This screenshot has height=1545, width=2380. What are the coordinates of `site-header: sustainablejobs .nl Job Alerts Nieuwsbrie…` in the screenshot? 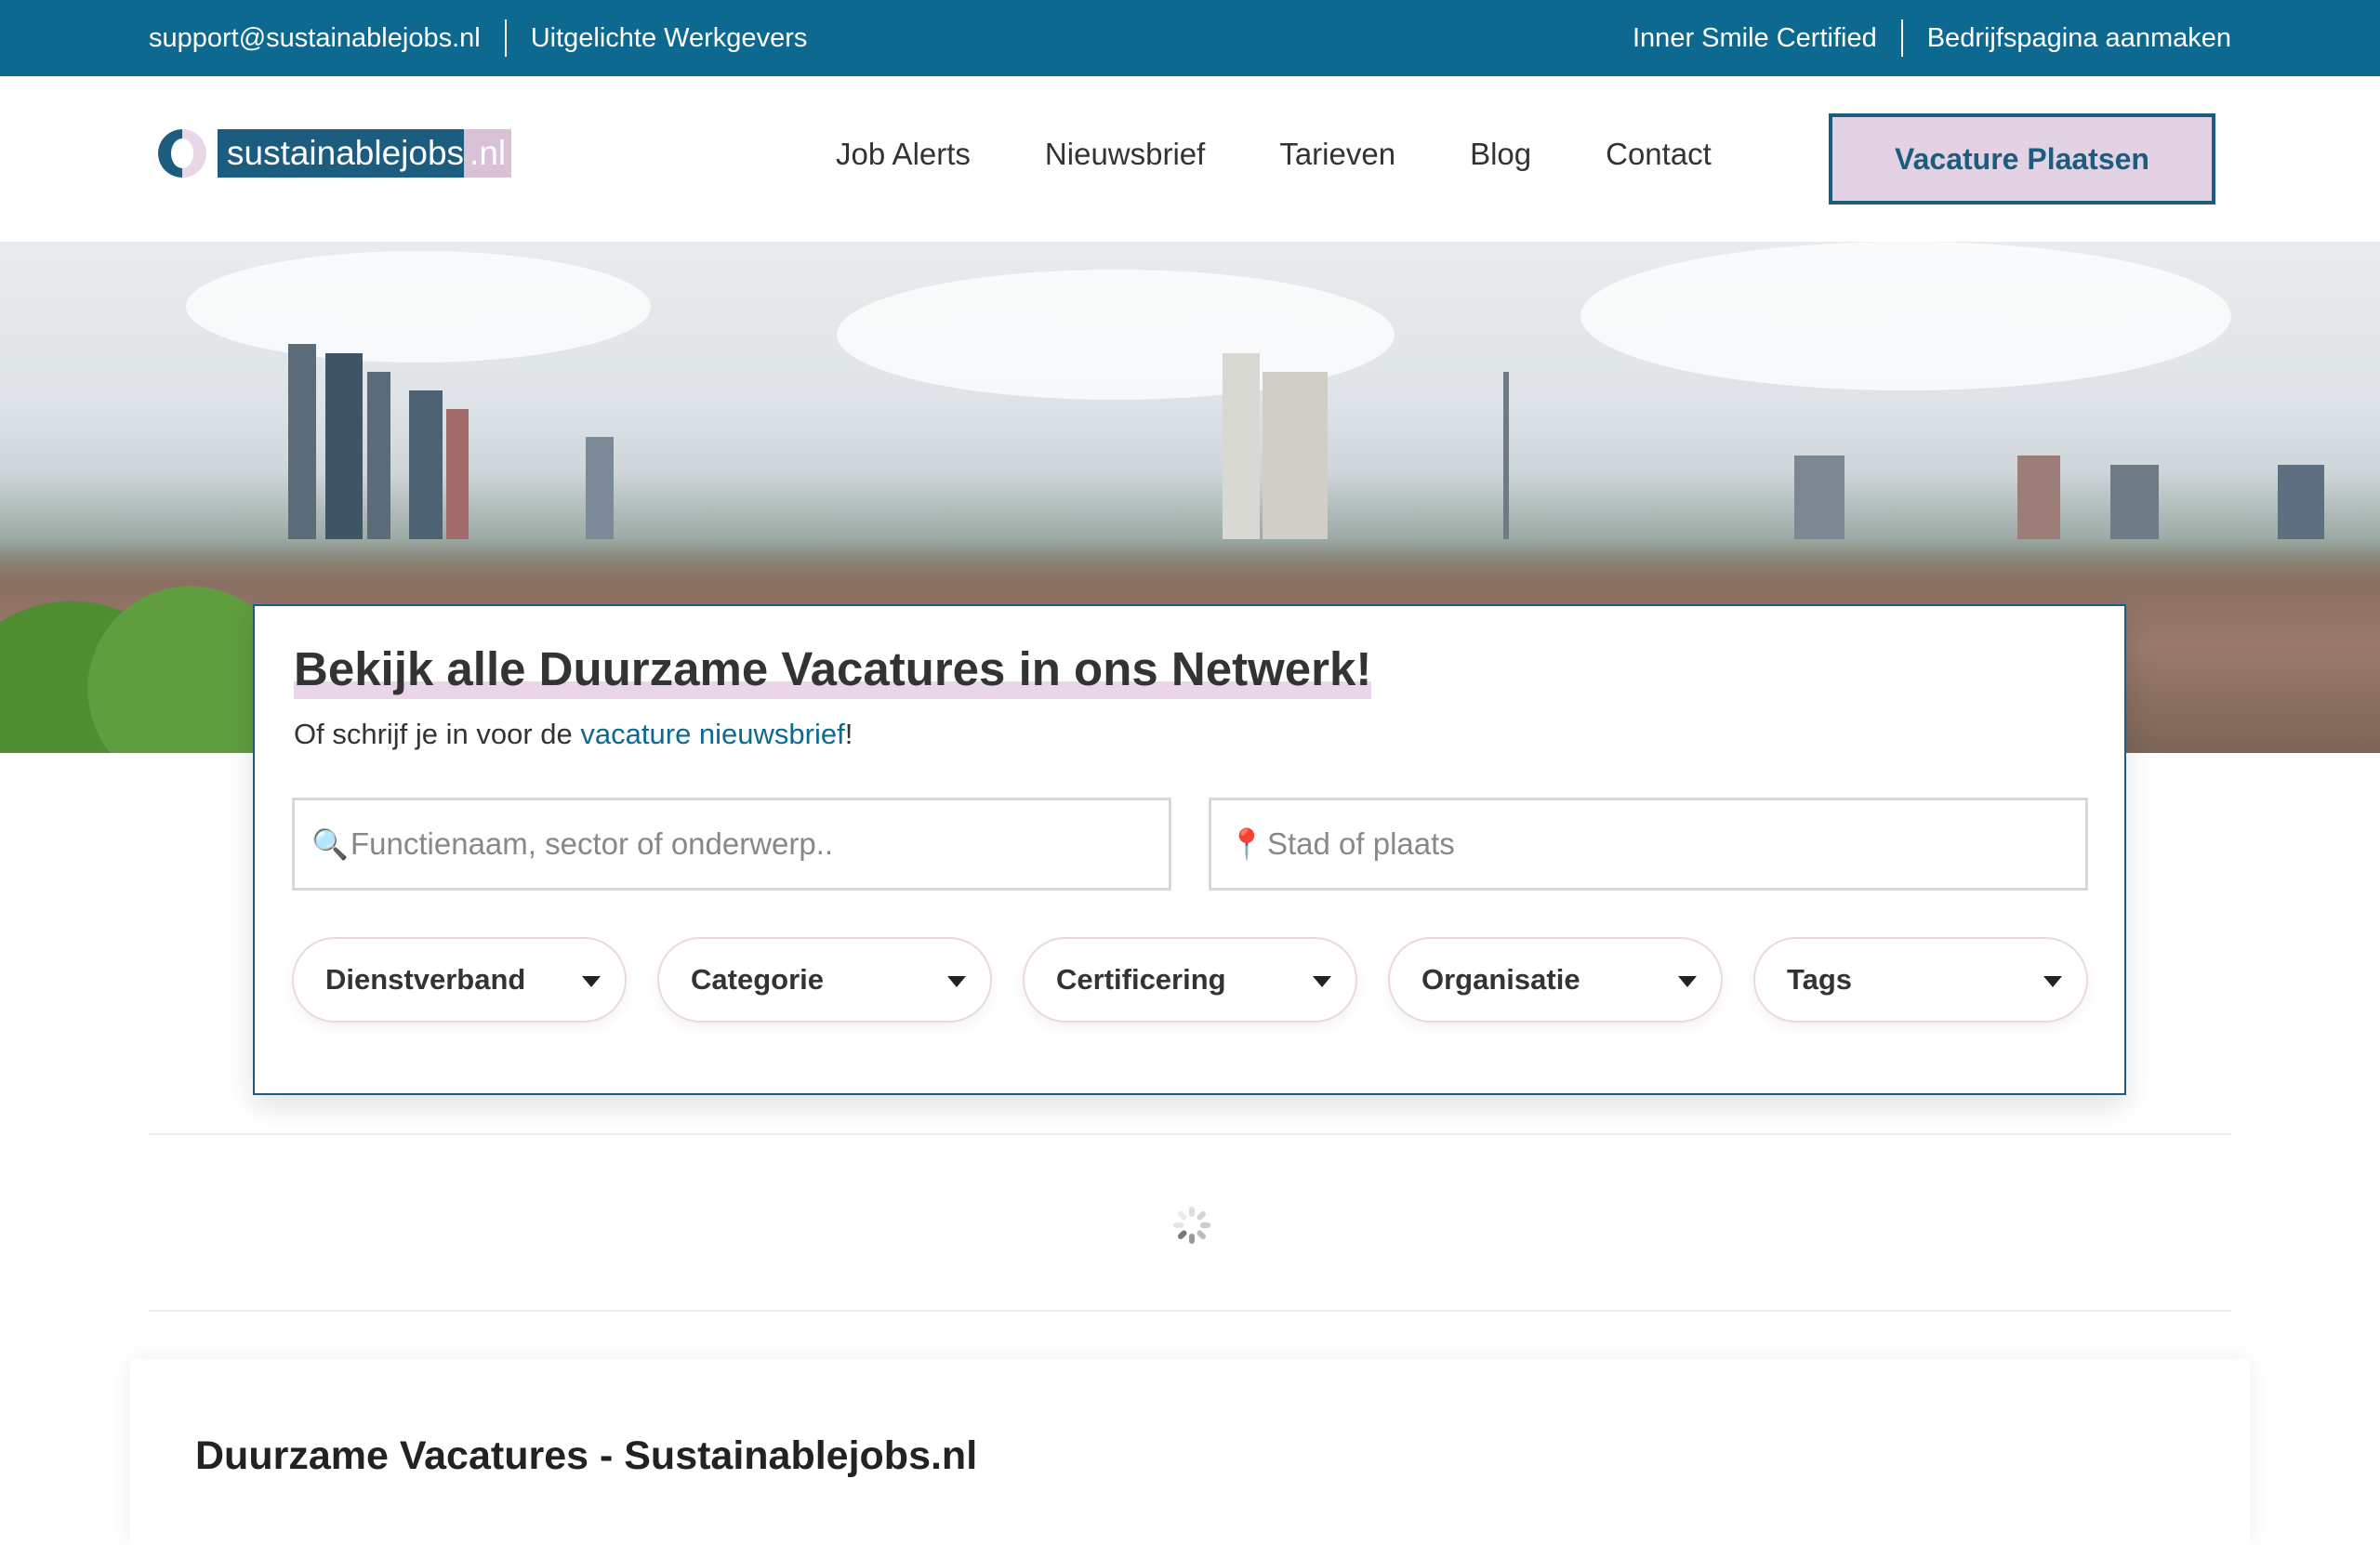 It's located at (1190, 159).